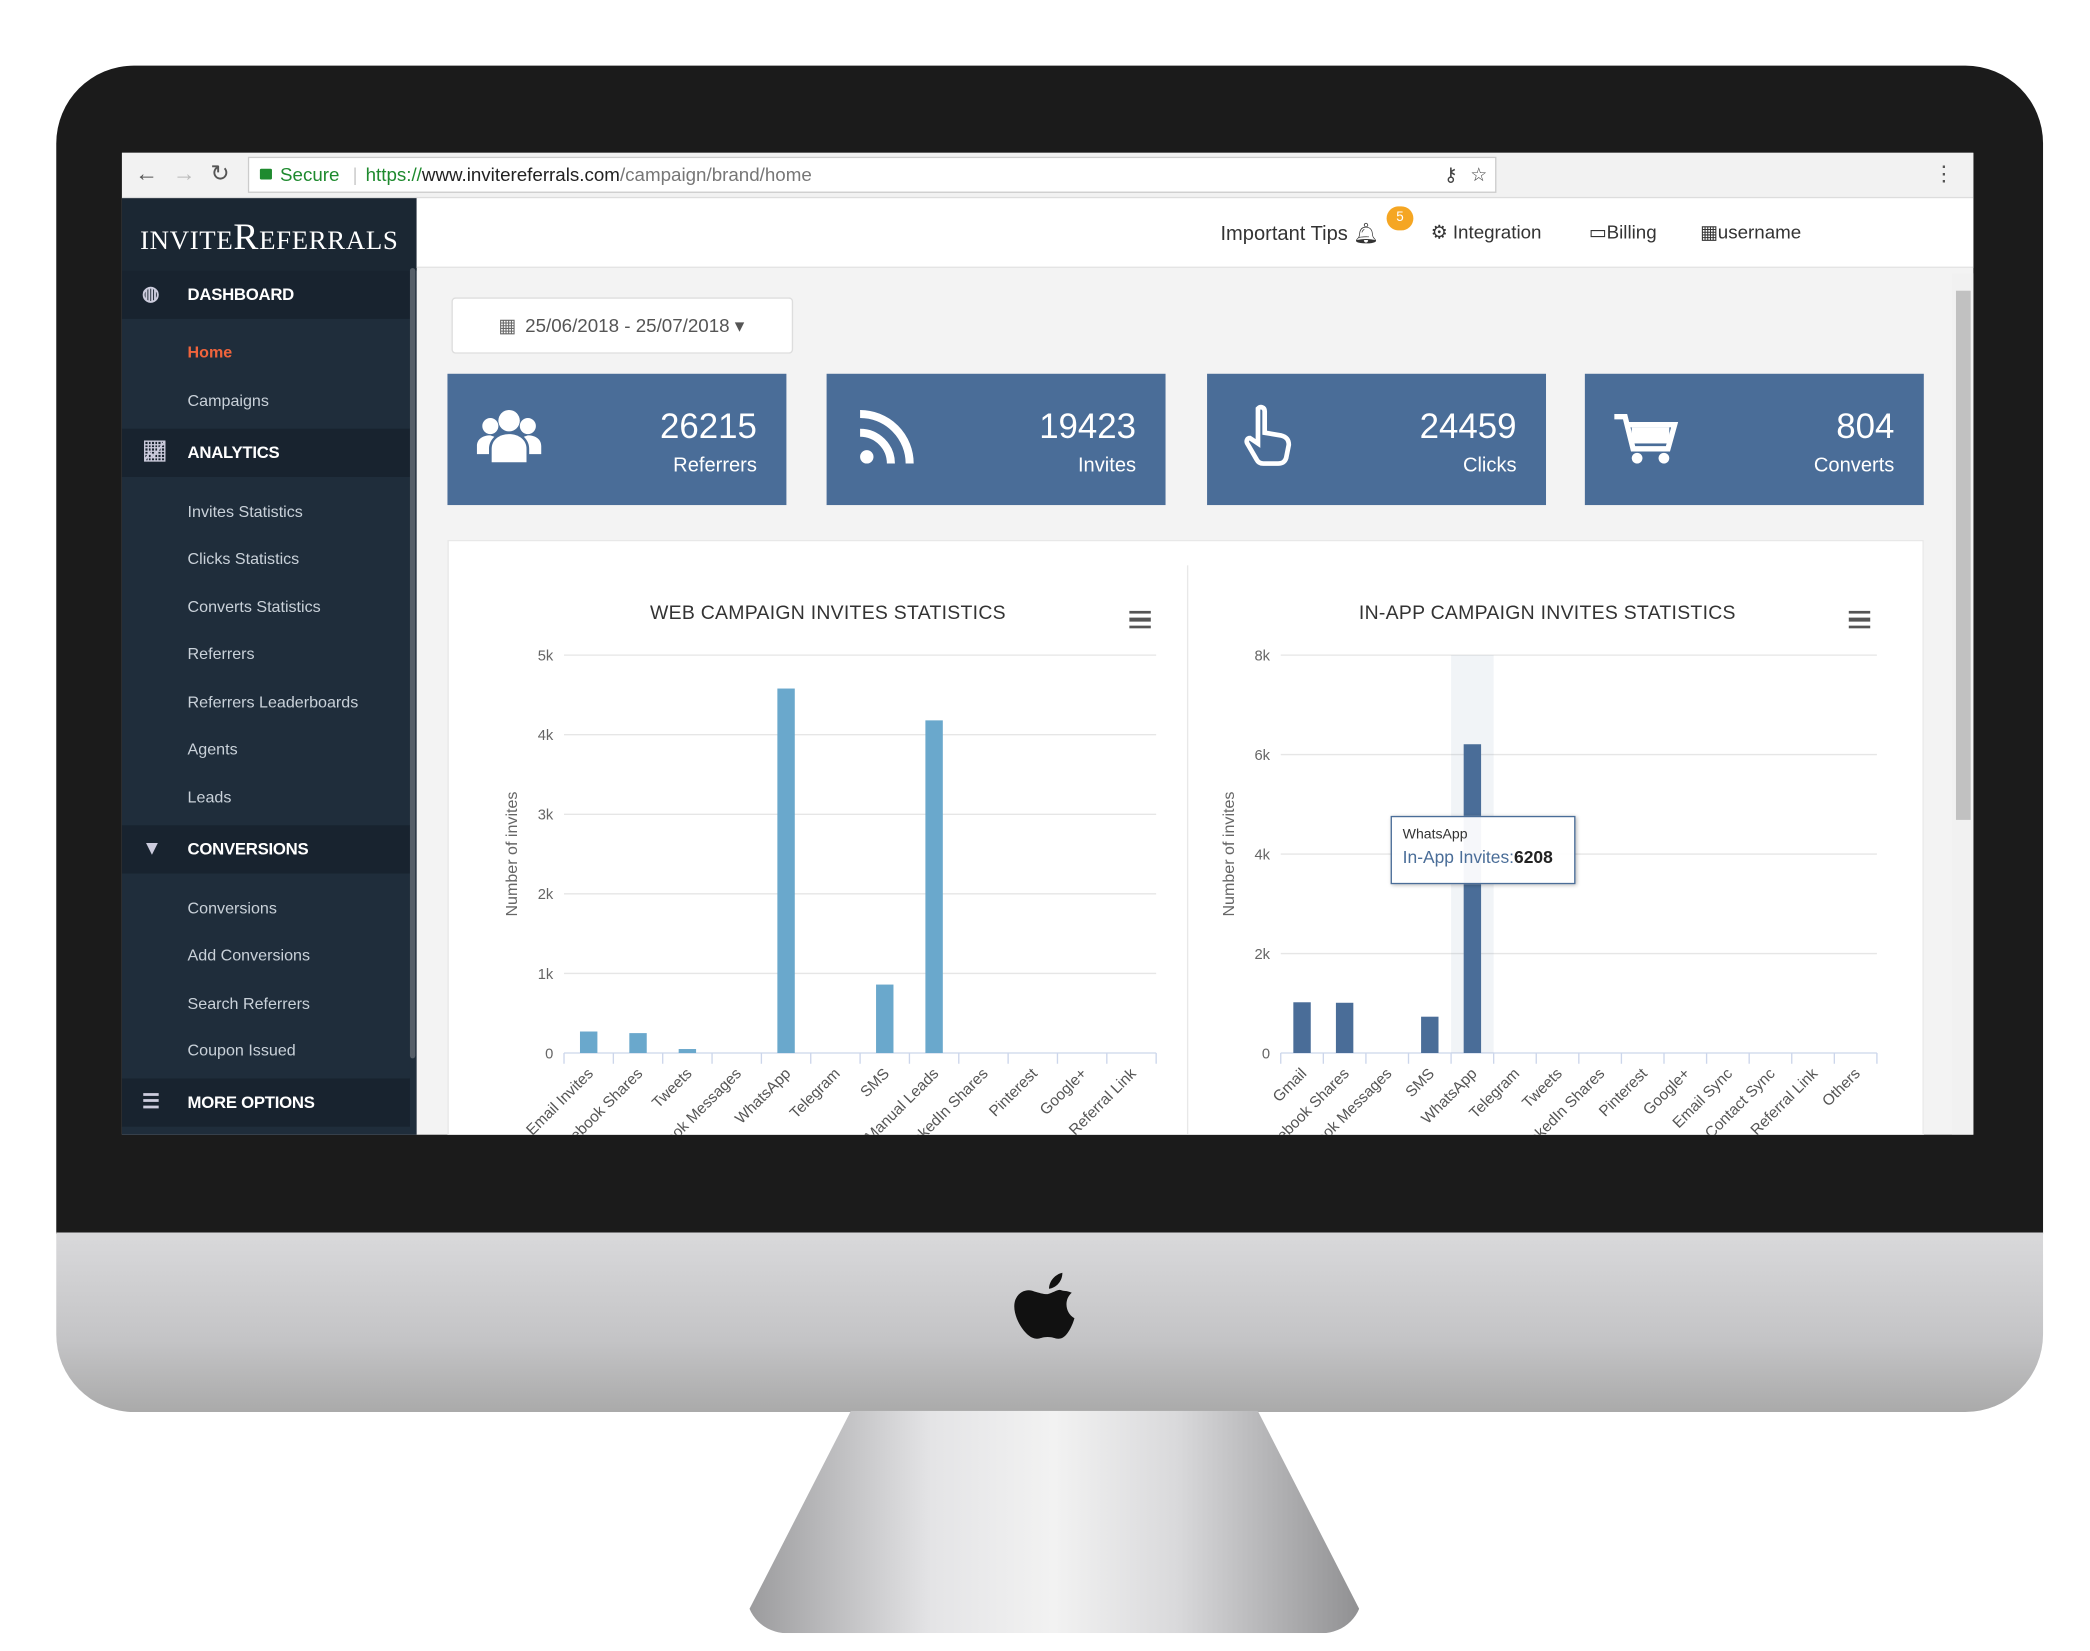 This screenshot has height=1651, width=2090. Describe the element at coordinates (617, 439) in the screenshot. I see `stat-card-referrers: 26215 Referrers` at that location.